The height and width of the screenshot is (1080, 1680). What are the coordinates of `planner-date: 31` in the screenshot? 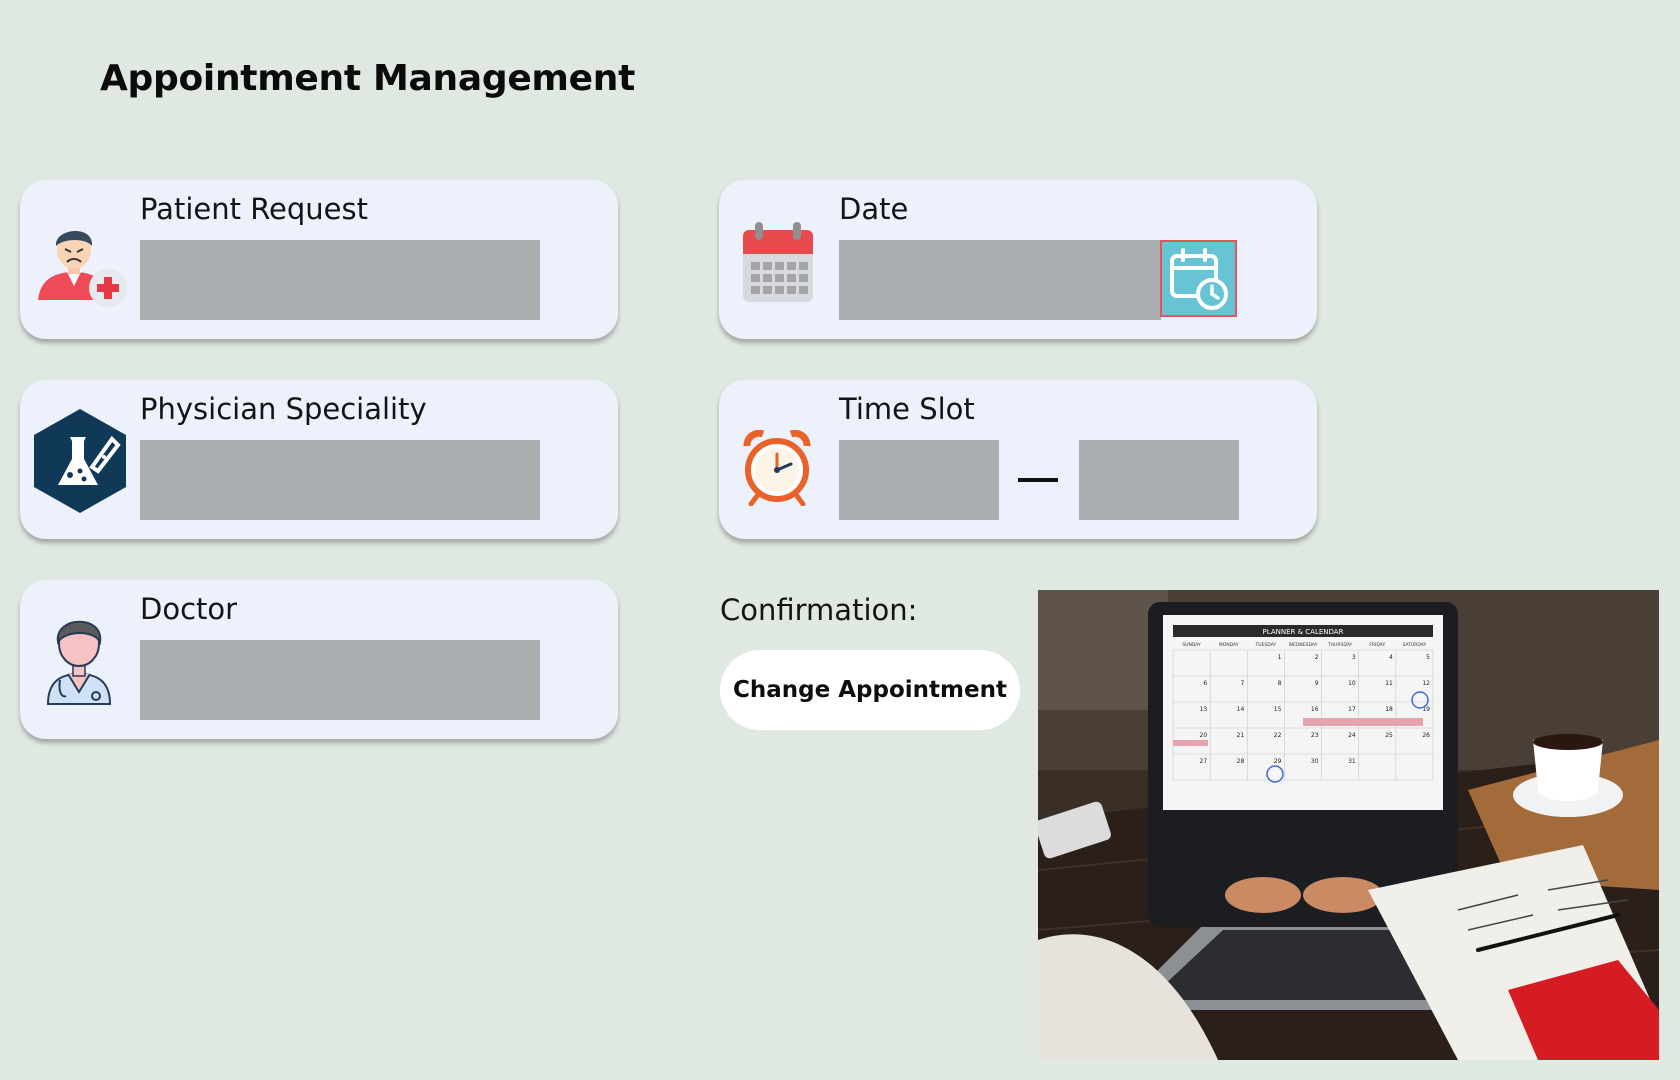 It's located at (1352, 761).